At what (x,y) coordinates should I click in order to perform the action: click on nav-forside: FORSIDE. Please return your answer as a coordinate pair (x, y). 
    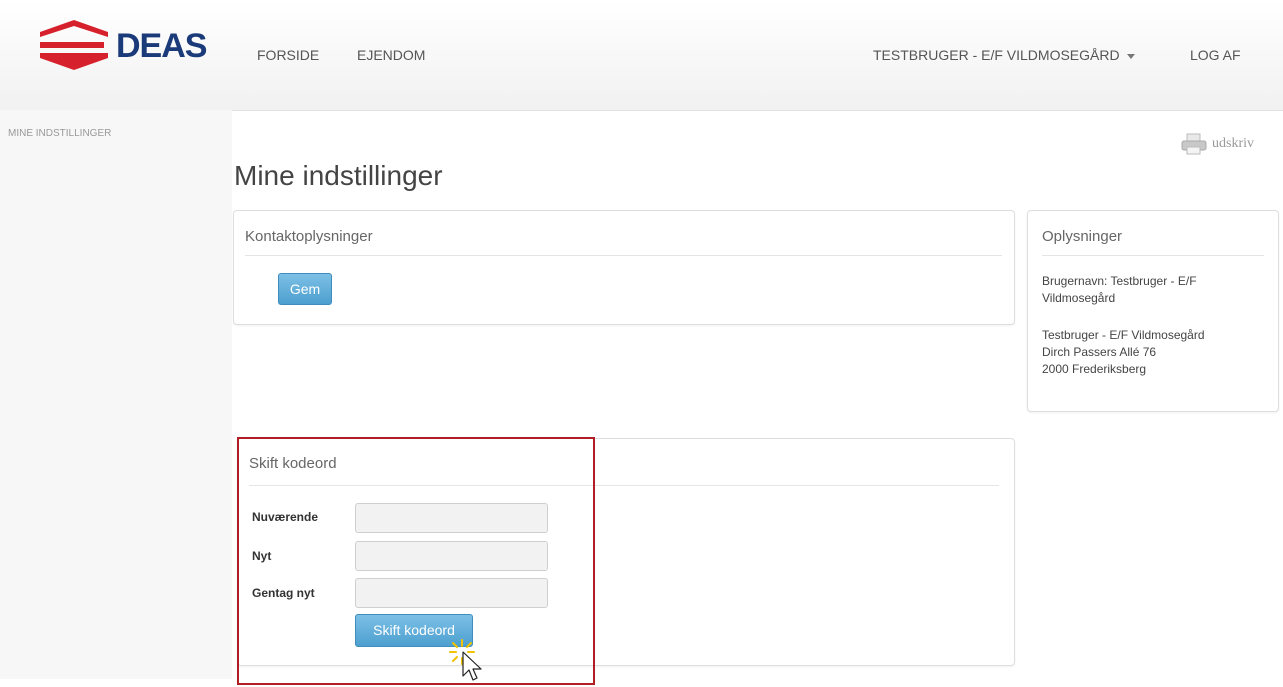
    Looking at the image, I should click on (288, 55).